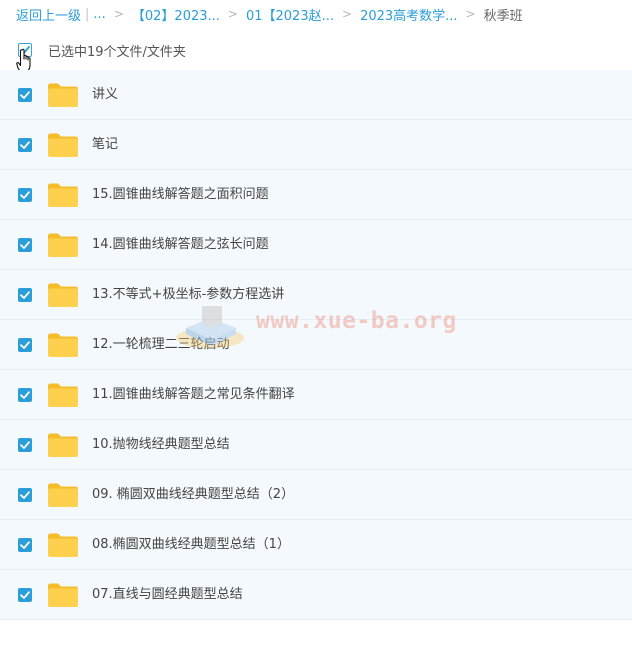  I want to click on list-item: 15.圆锥曲线解答题之面积问题, so click(316, 195).